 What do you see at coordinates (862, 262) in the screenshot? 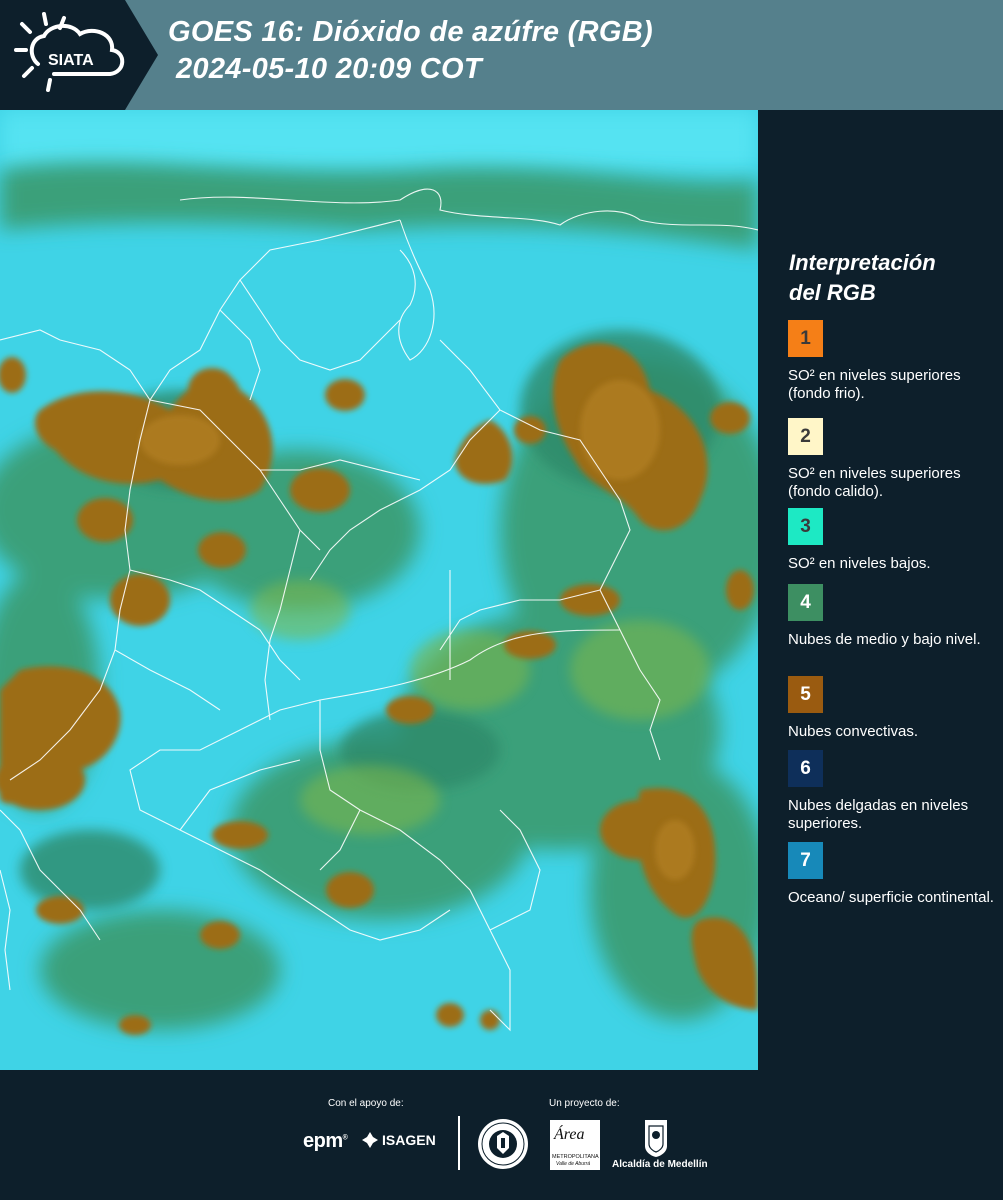
I see `legend-title-line-1: Interpretación` at bounding box center [862, 262].